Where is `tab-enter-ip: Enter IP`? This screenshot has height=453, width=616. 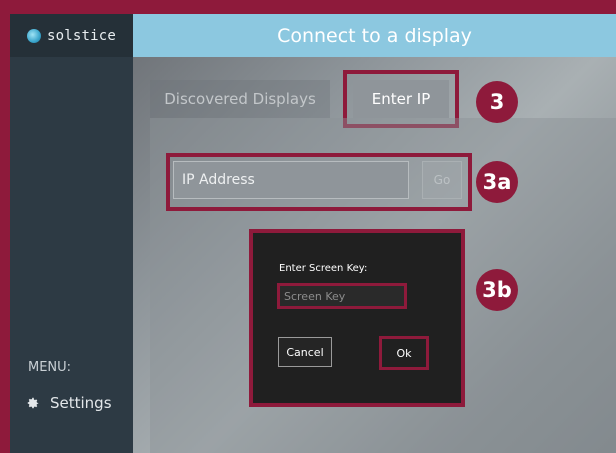
tab-enter-ip: Enter IP is located at coordinates (401, 99).